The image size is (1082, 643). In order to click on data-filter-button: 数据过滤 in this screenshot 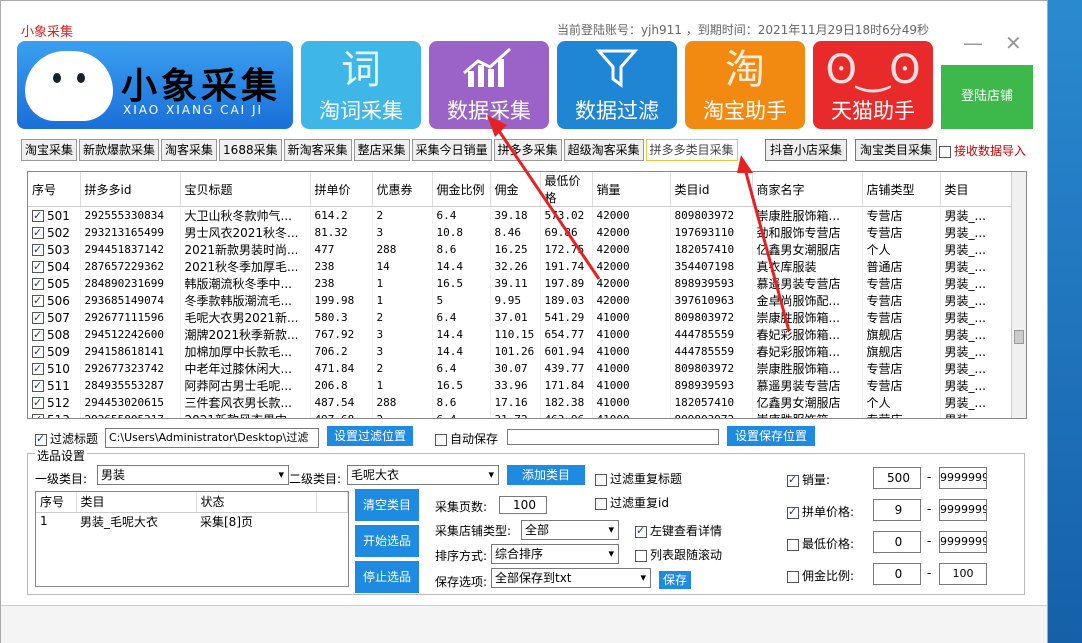, I will do `click(617, 85)`.